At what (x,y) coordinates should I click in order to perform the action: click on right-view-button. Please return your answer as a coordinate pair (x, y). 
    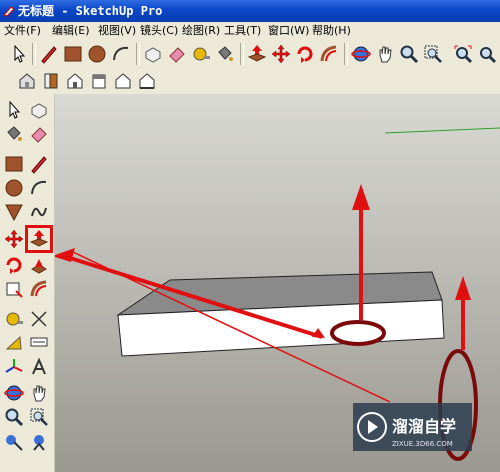
    Looking at the image, I should click on (99, 81).